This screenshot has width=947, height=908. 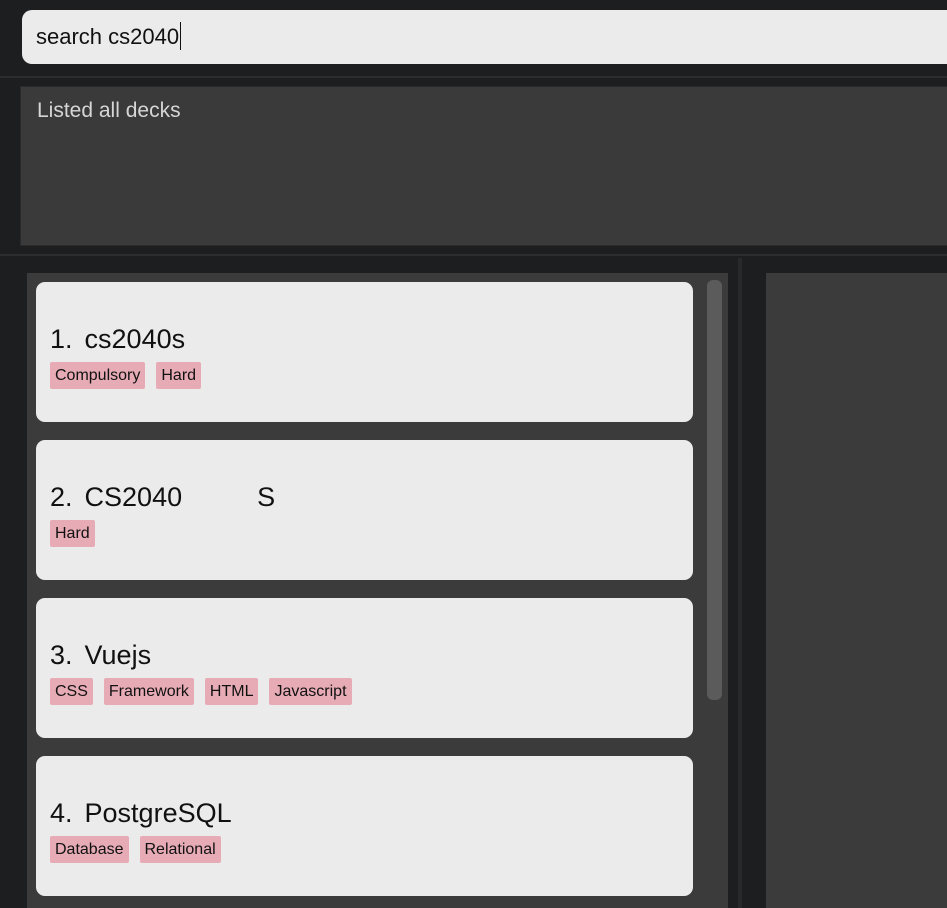 I want to click on tag-label: Javascript, so click(x=310, y=691).